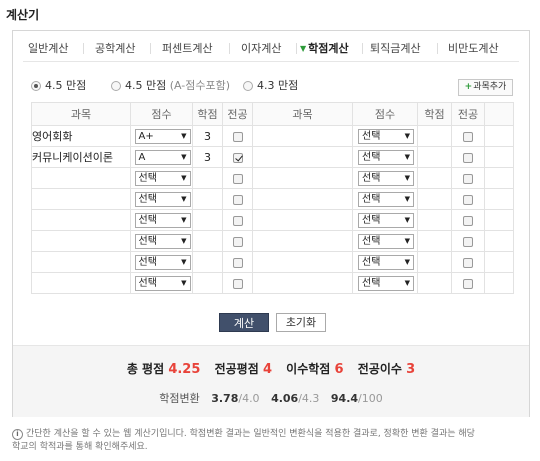  What do you see at coordinates (261, 48) in the screenshot?
I see `tab-interest: 이자계산` at bounding box center [261, 48].